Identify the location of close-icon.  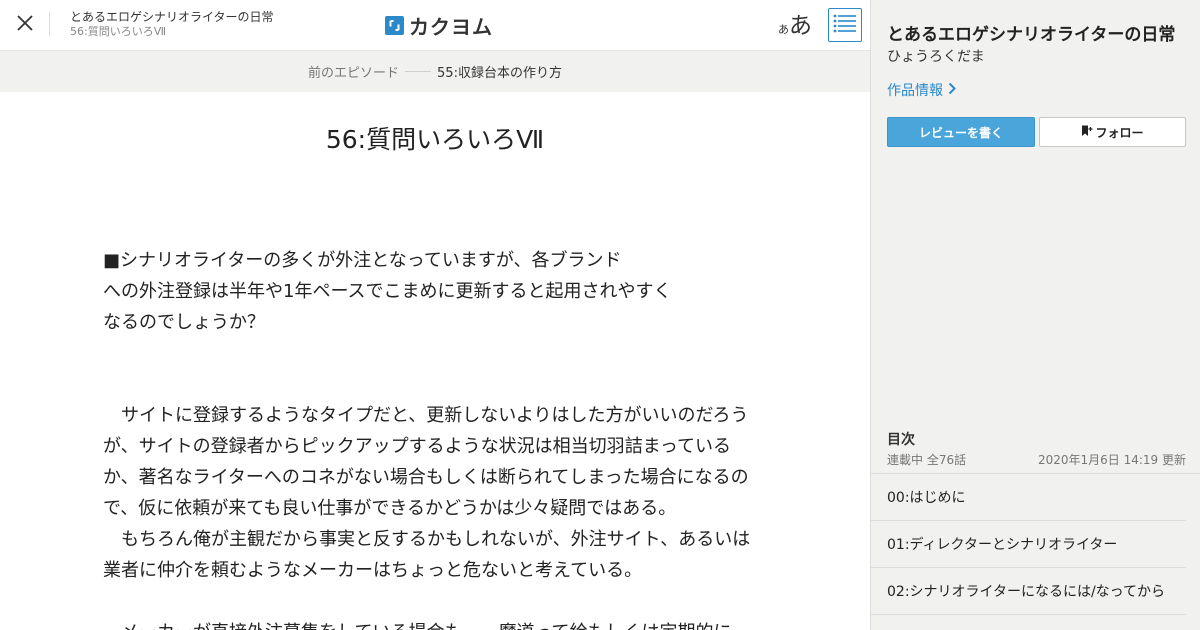
(25, 25).